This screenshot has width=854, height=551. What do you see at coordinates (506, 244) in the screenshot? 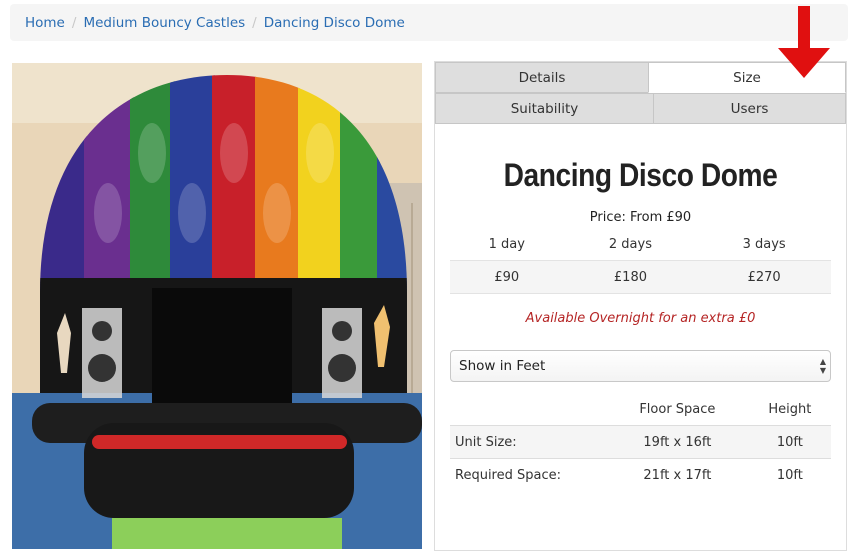
I see `price-header-1day: 1 day` at bounding box center [506, 244].